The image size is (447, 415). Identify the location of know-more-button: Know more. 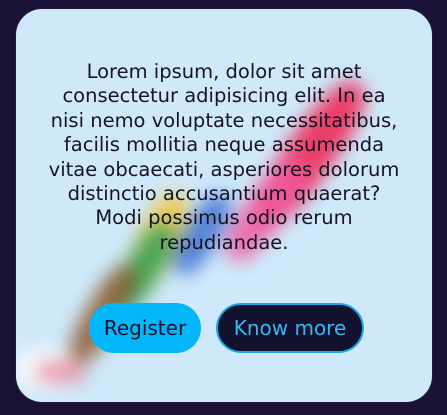
(290, 328).